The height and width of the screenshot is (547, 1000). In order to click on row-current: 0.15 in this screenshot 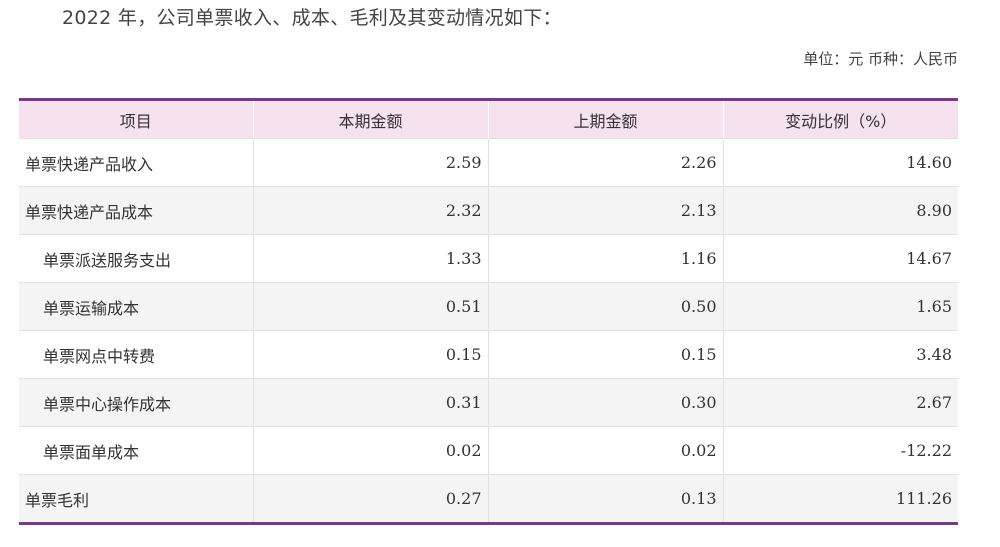, I will do `click(370, 354)`.